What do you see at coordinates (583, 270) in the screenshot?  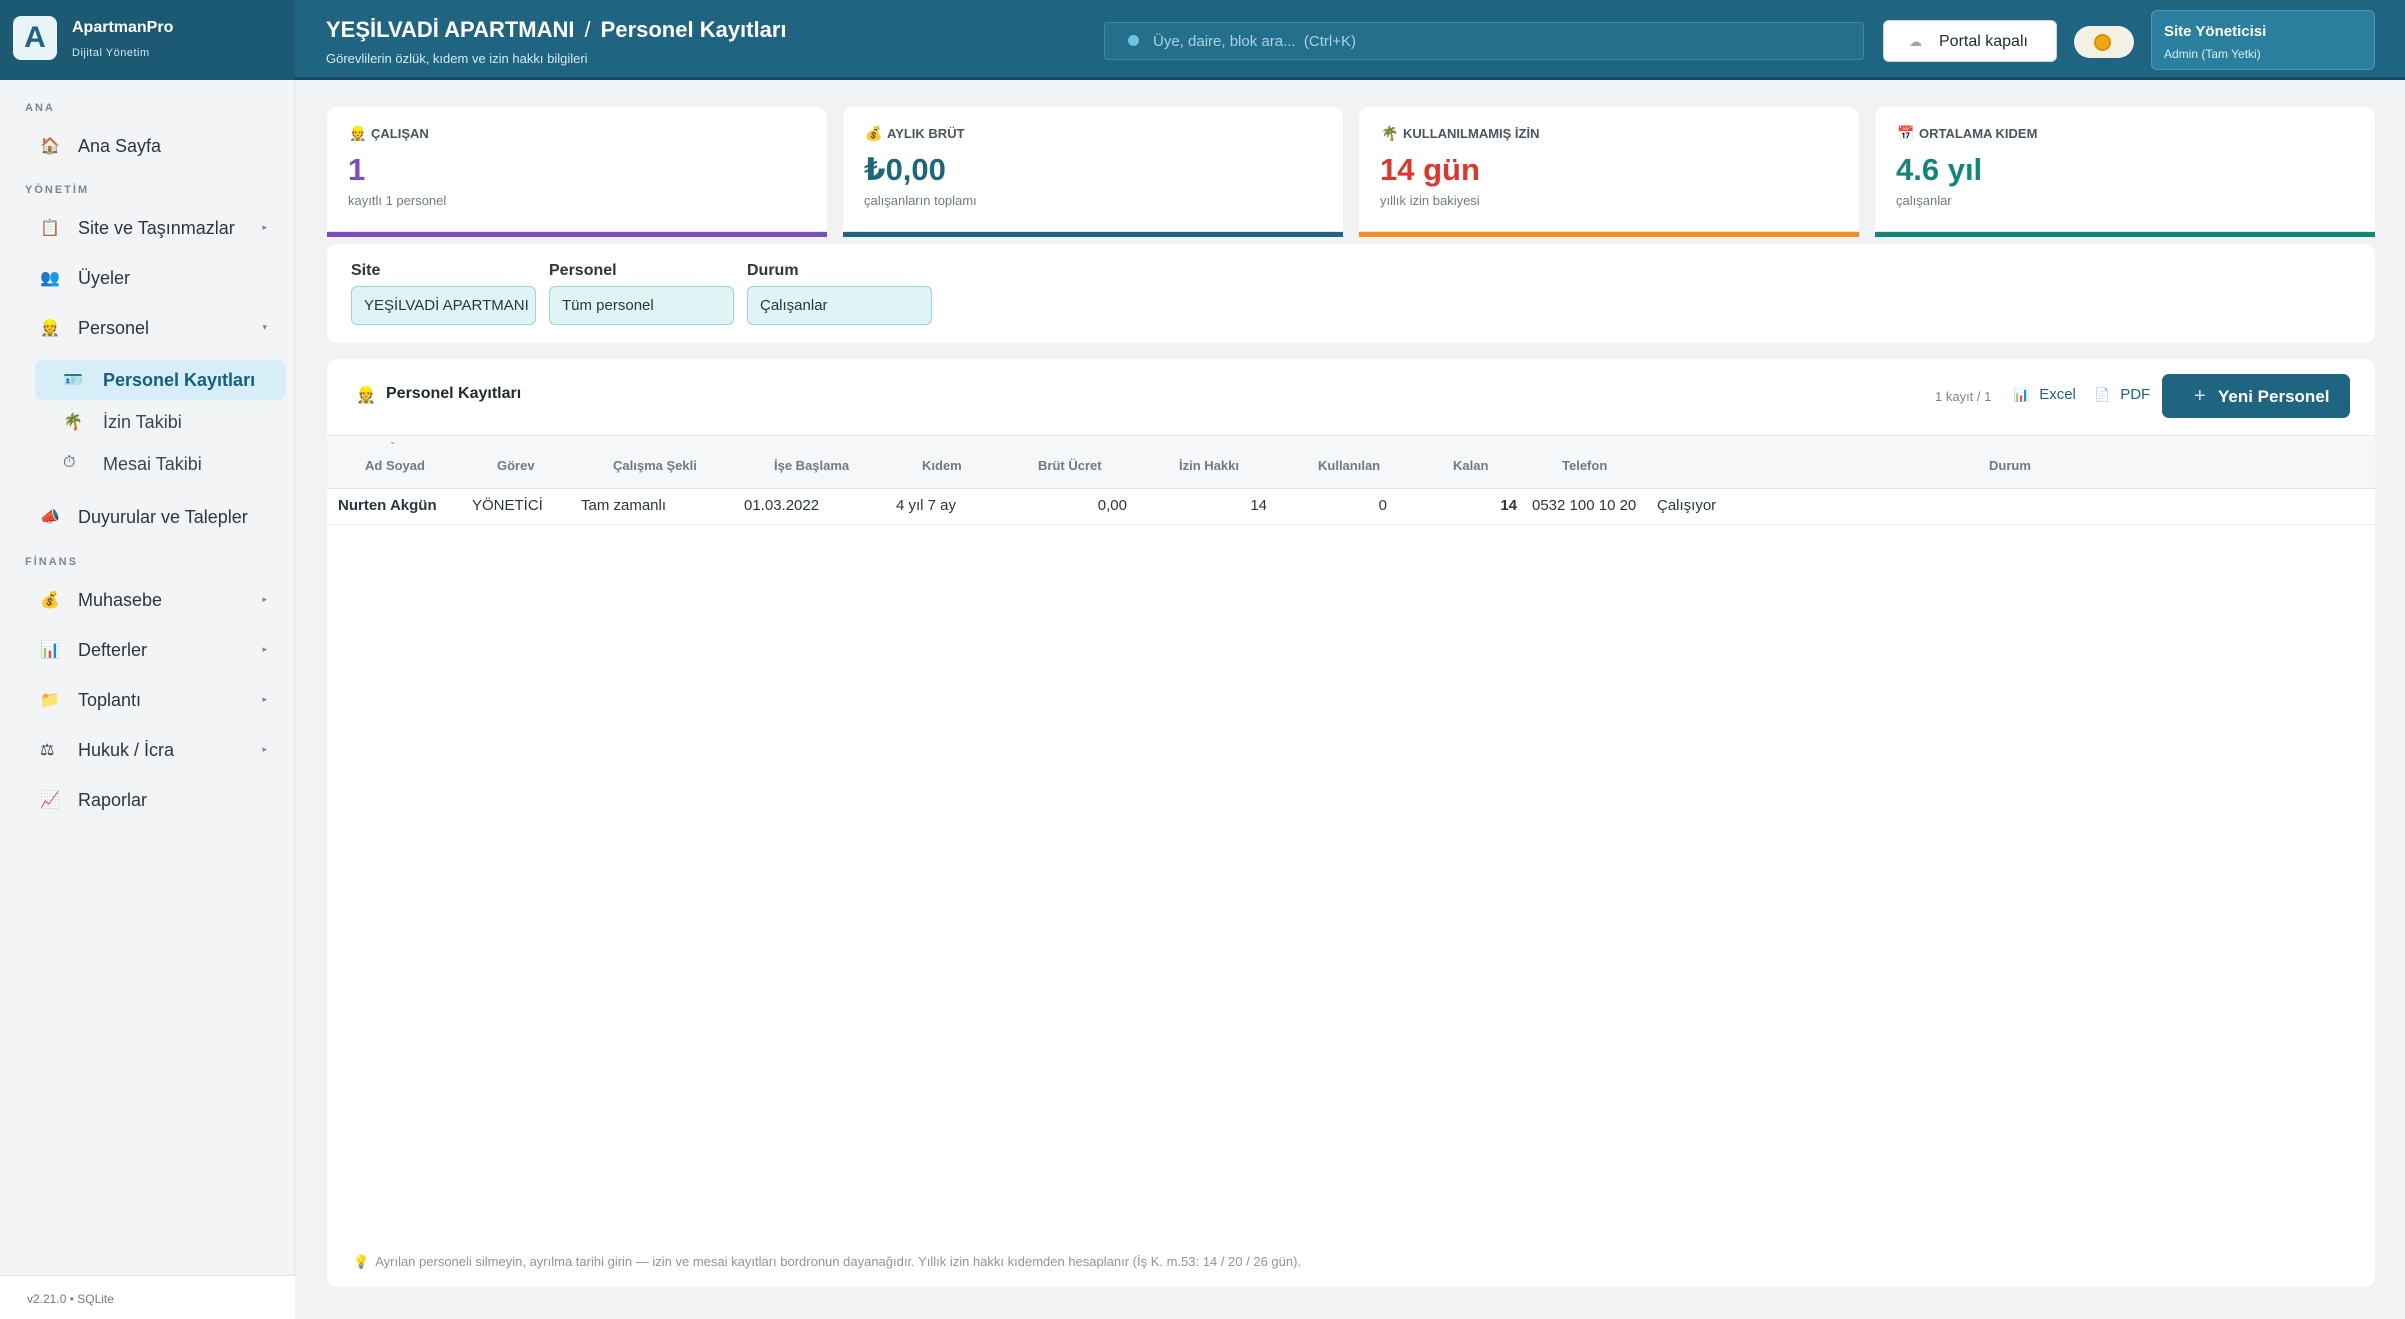 I see `staff-filter-label: Personel` at bounding box center [583, 270].